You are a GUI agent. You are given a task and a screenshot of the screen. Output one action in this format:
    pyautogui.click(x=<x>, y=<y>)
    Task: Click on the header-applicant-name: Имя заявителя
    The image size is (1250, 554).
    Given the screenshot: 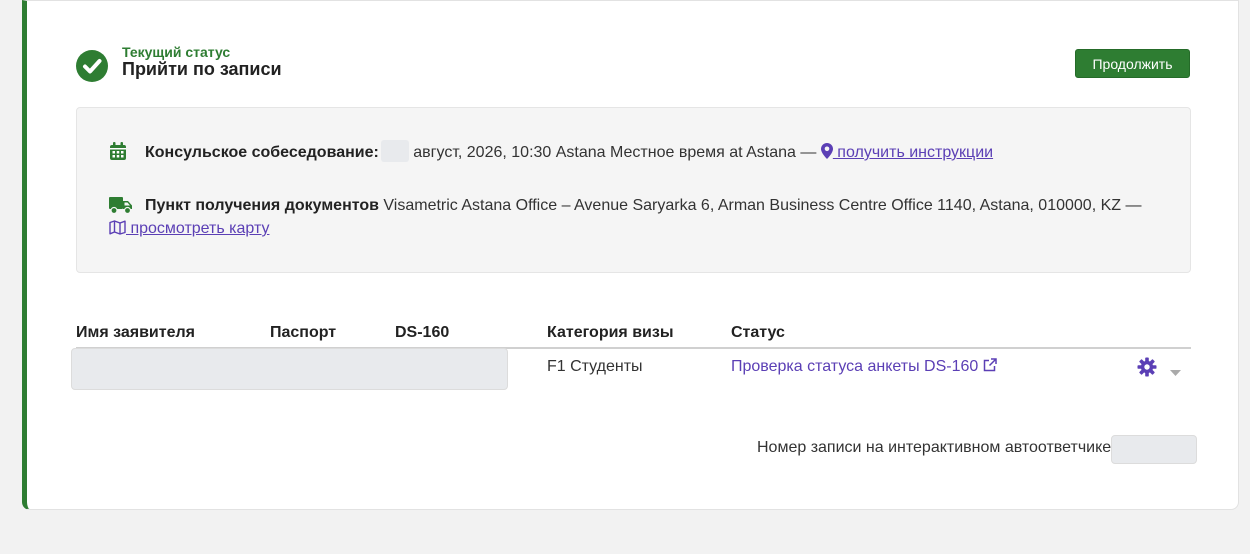 What is the action you would take?
    pyautogui.click(x=135, y=332)
    